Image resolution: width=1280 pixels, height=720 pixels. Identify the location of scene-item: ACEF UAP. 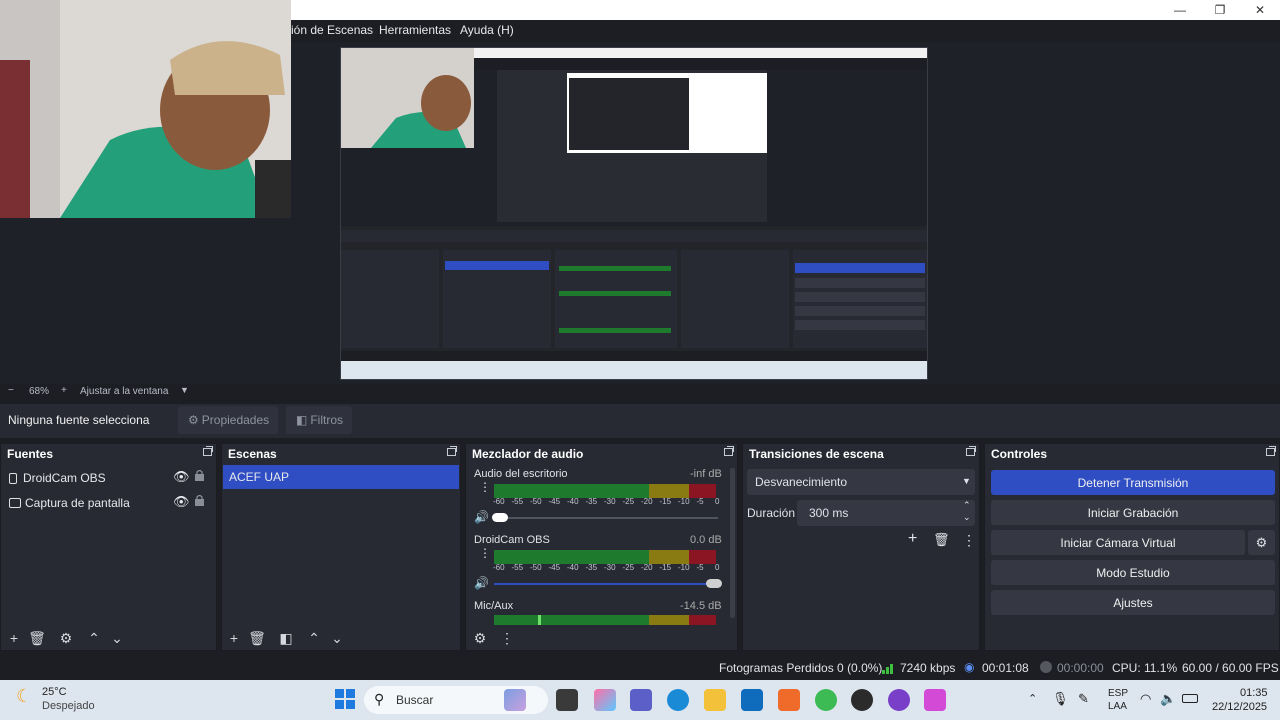
(341, 477).